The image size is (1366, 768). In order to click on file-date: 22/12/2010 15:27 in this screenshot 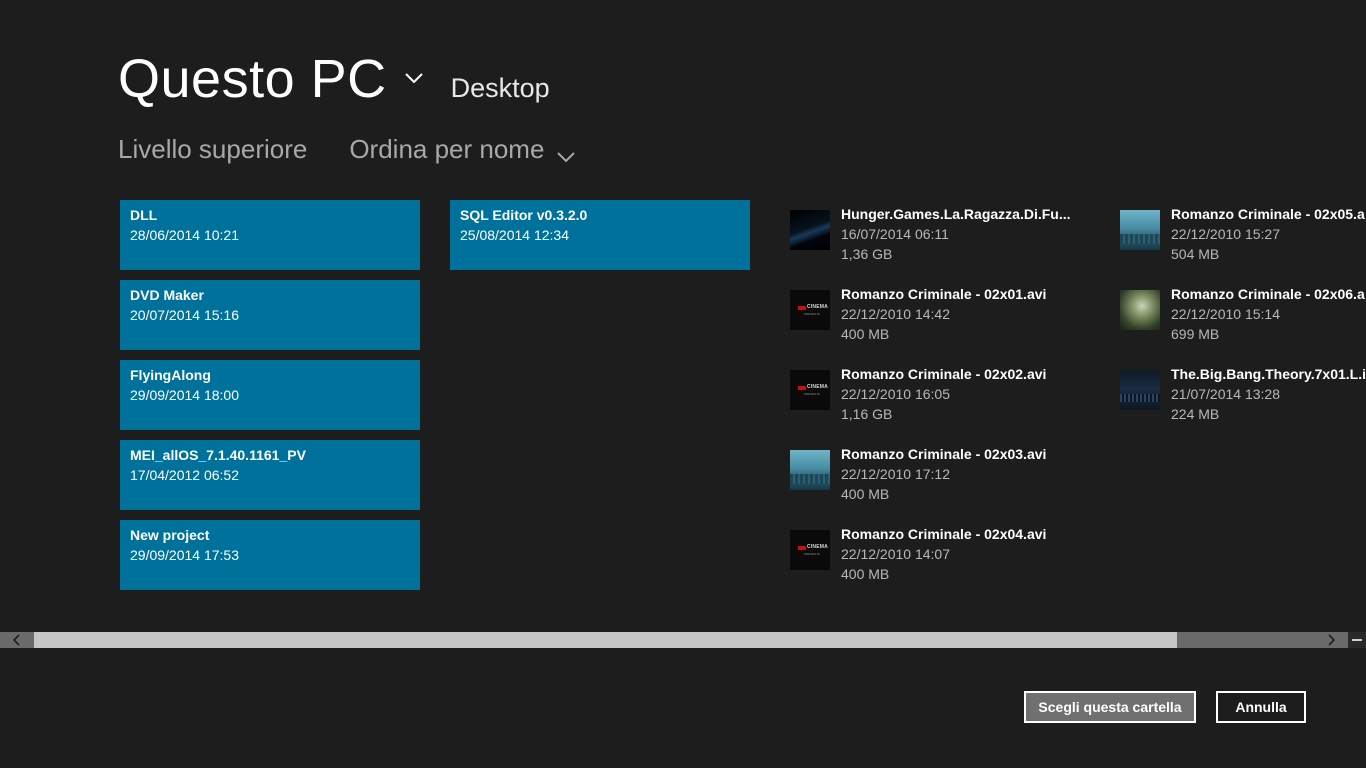, I will do `click(1225, 234)`.